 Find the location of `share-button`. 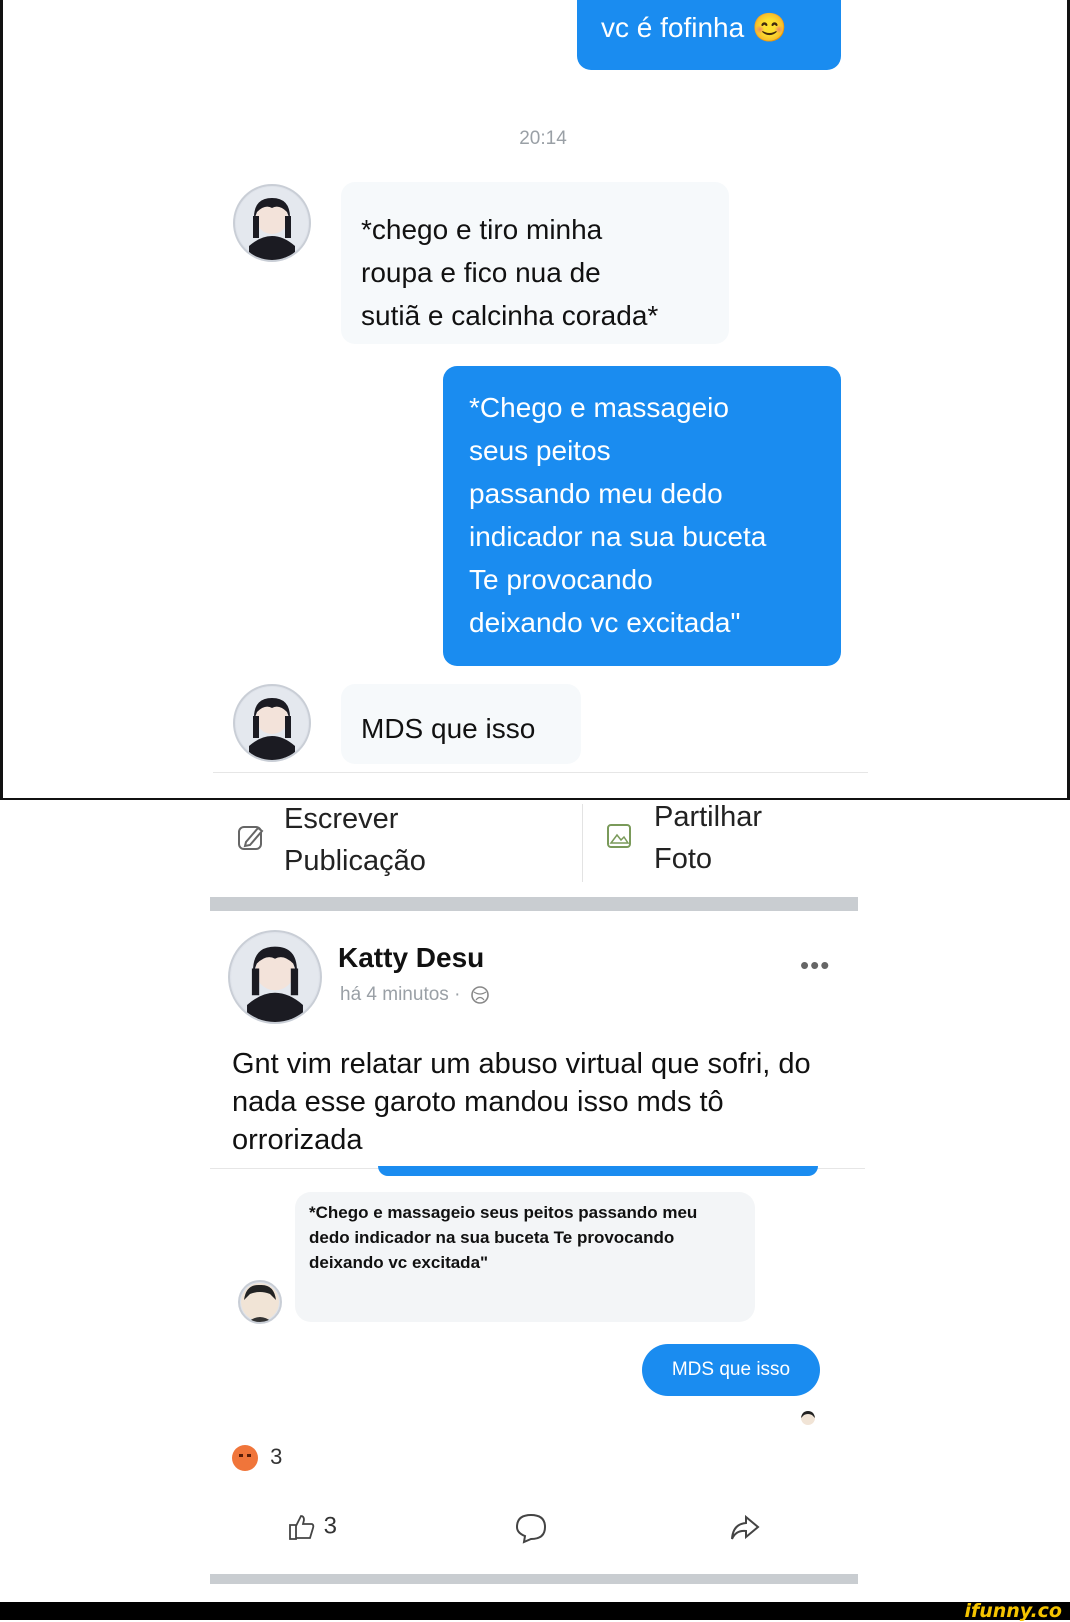

share-button is located at coordinates (745, 1531).